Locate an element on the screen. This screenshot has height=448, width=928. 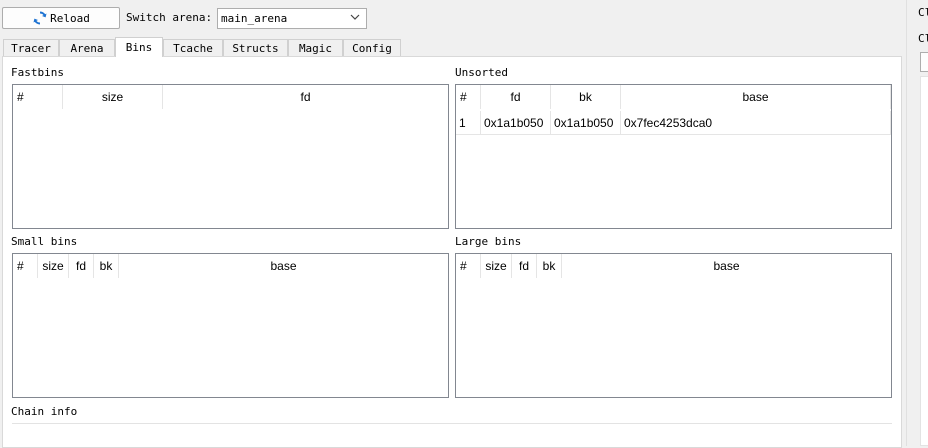
cell-fd: 0x1a1b050 is located at coordinates (516, 123).